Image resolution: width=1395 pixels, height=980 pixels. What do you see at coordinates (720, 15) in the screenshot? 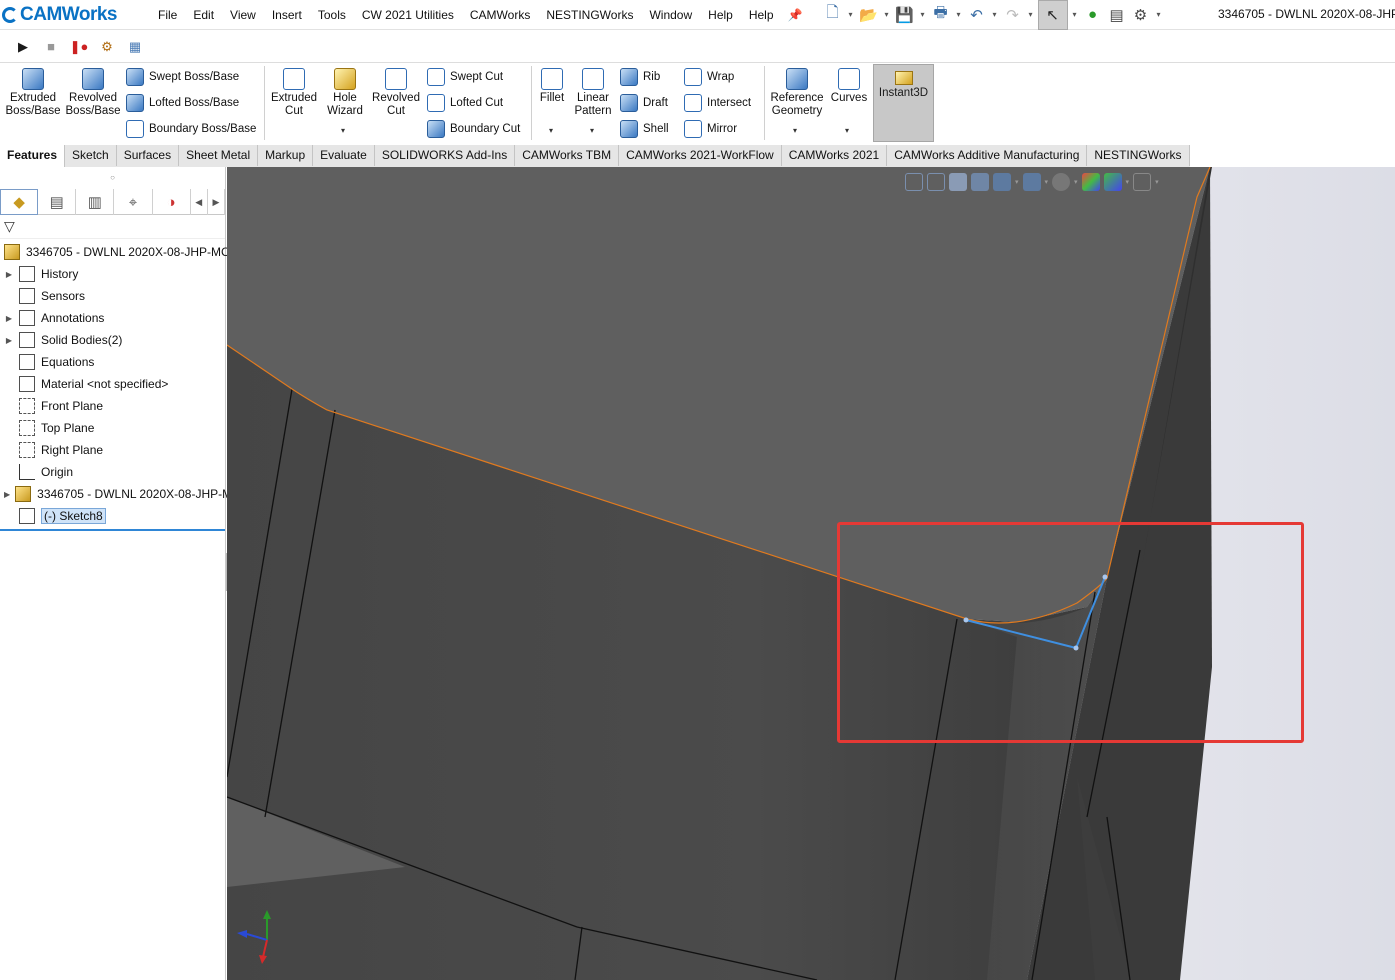
I see `menu-help: Help` at bounding box center [720, 15].